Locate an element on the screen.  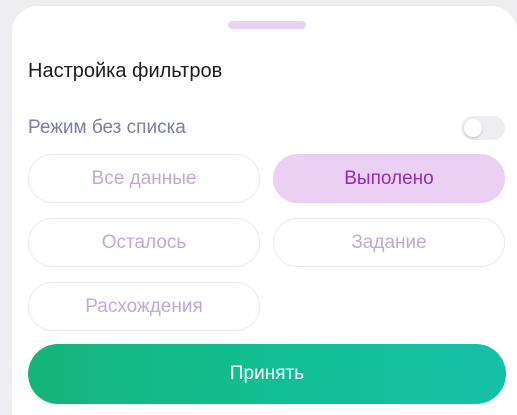
filter-chip-label: Все данные is located at coordinates (144, 178).